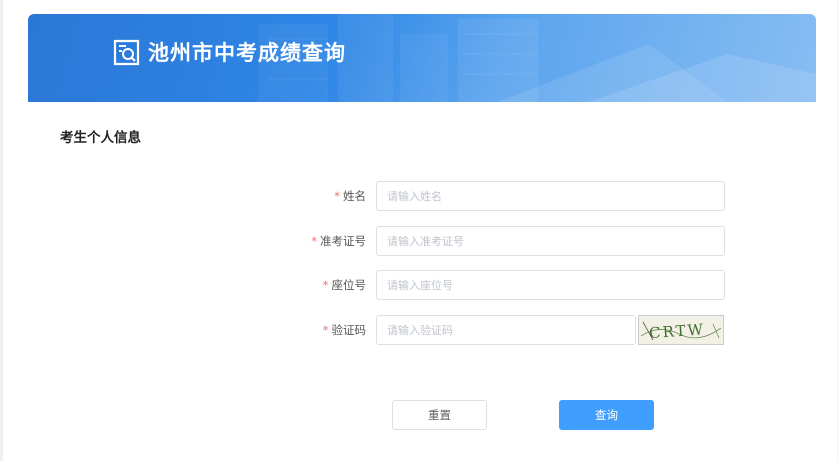  Describe the element at coordinates (550, 285) in the screenshot. I see `seat-number-input` at that location.